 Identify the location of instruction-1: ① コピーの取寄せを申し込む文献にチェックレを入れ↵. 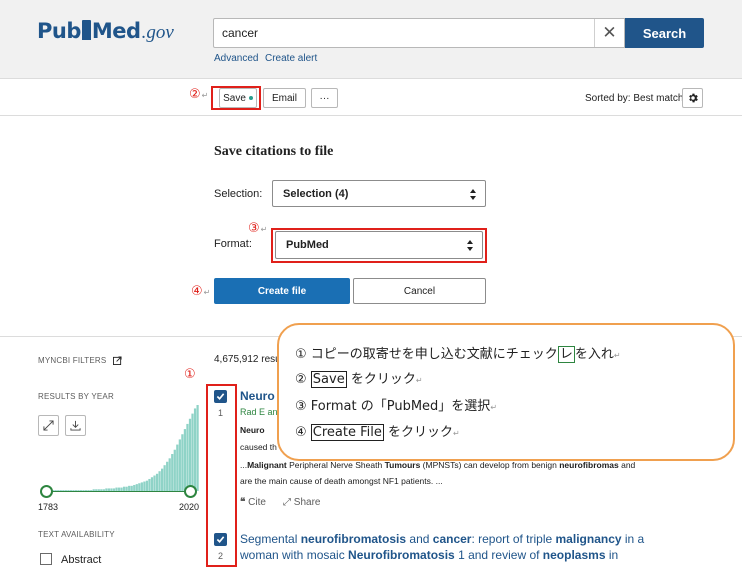
(458, 354).